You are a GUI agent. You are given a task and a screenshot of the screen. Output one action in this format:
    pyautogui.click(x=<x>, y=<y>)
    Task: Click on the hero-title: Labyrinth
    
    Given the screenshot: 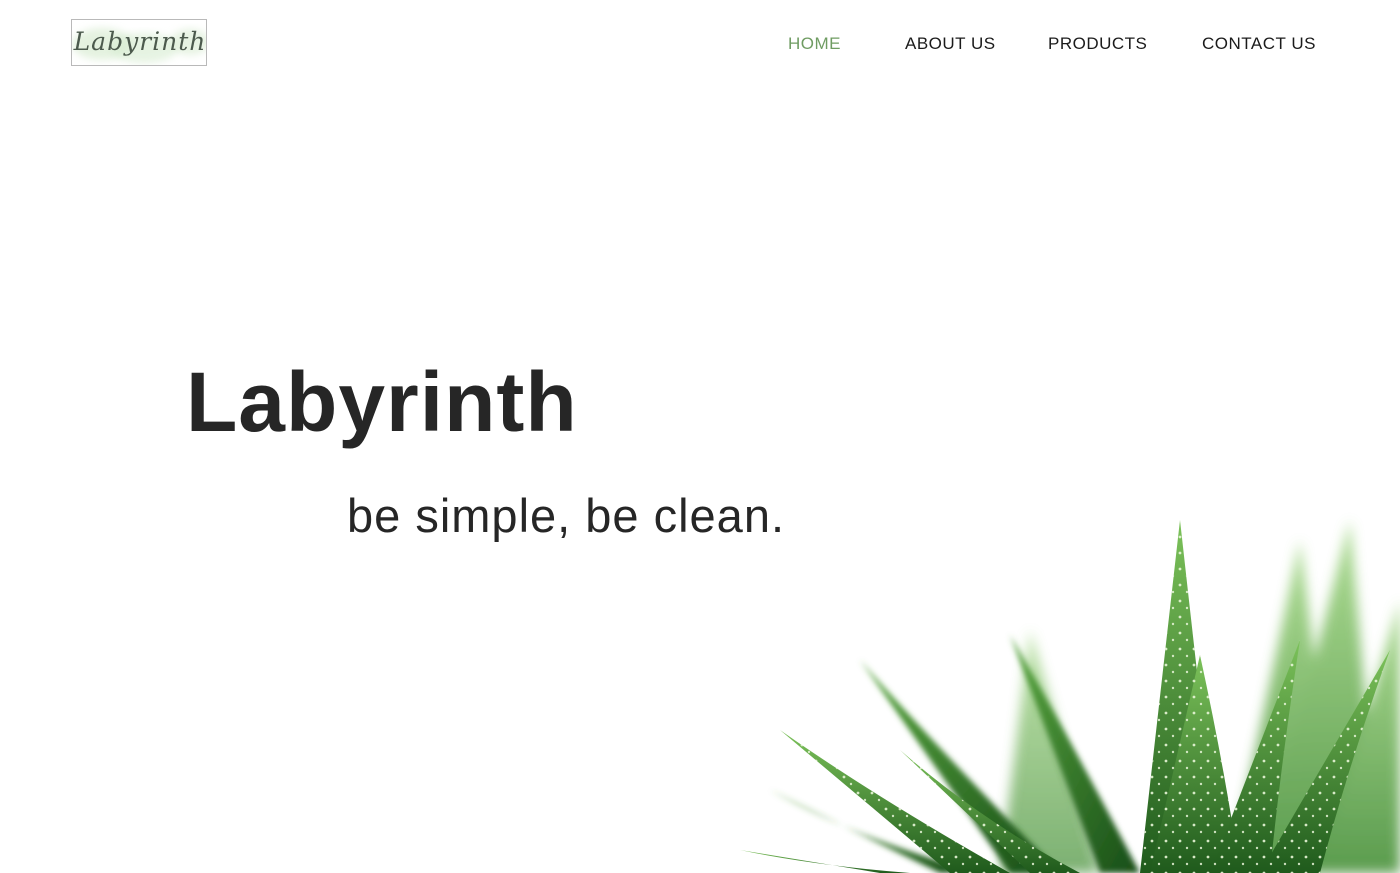 What is the action you would take?
    pyautogui.click(x=382, y=402)
    